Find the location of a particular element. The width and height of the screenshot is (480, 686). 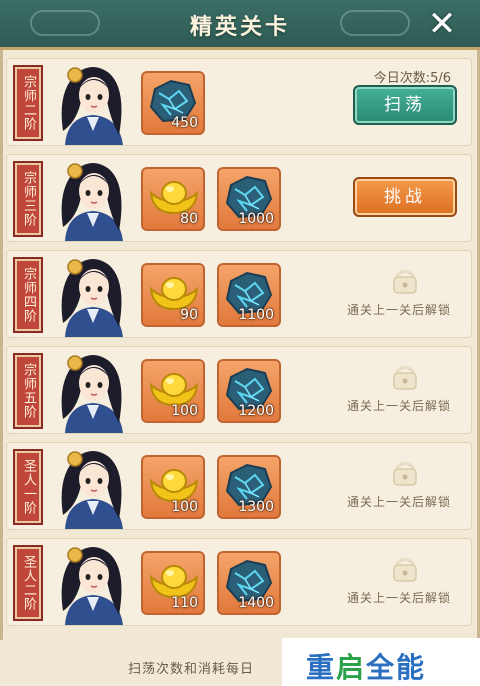

reward-quantity: 1100 is located at coordinates (256, 315).